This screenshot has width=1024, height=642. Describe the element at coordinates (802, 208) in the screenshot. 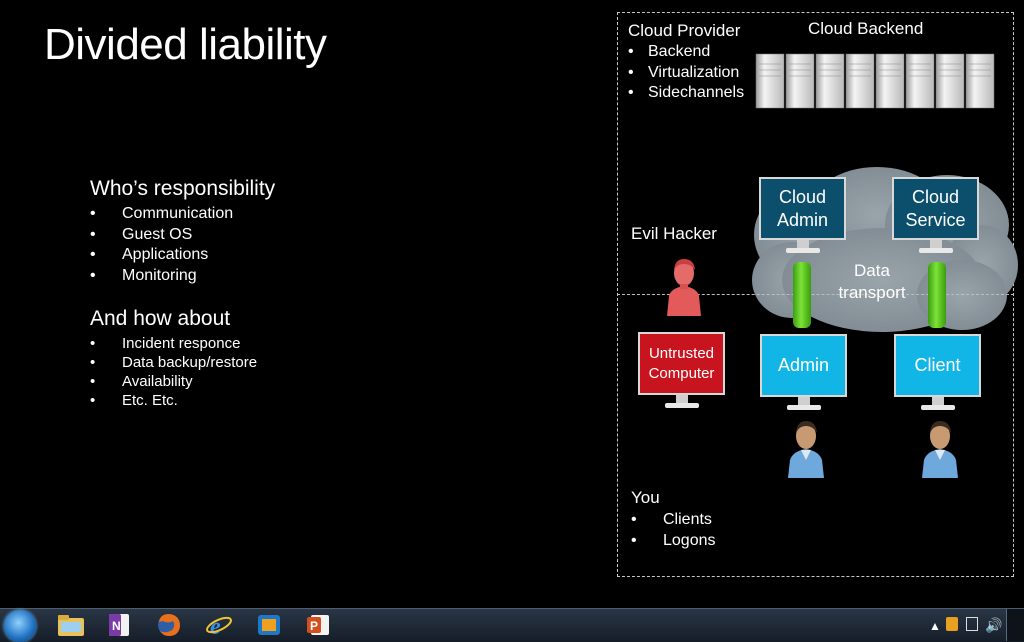

I see `cloud-admin-screen: Cloud Admin` at that location.